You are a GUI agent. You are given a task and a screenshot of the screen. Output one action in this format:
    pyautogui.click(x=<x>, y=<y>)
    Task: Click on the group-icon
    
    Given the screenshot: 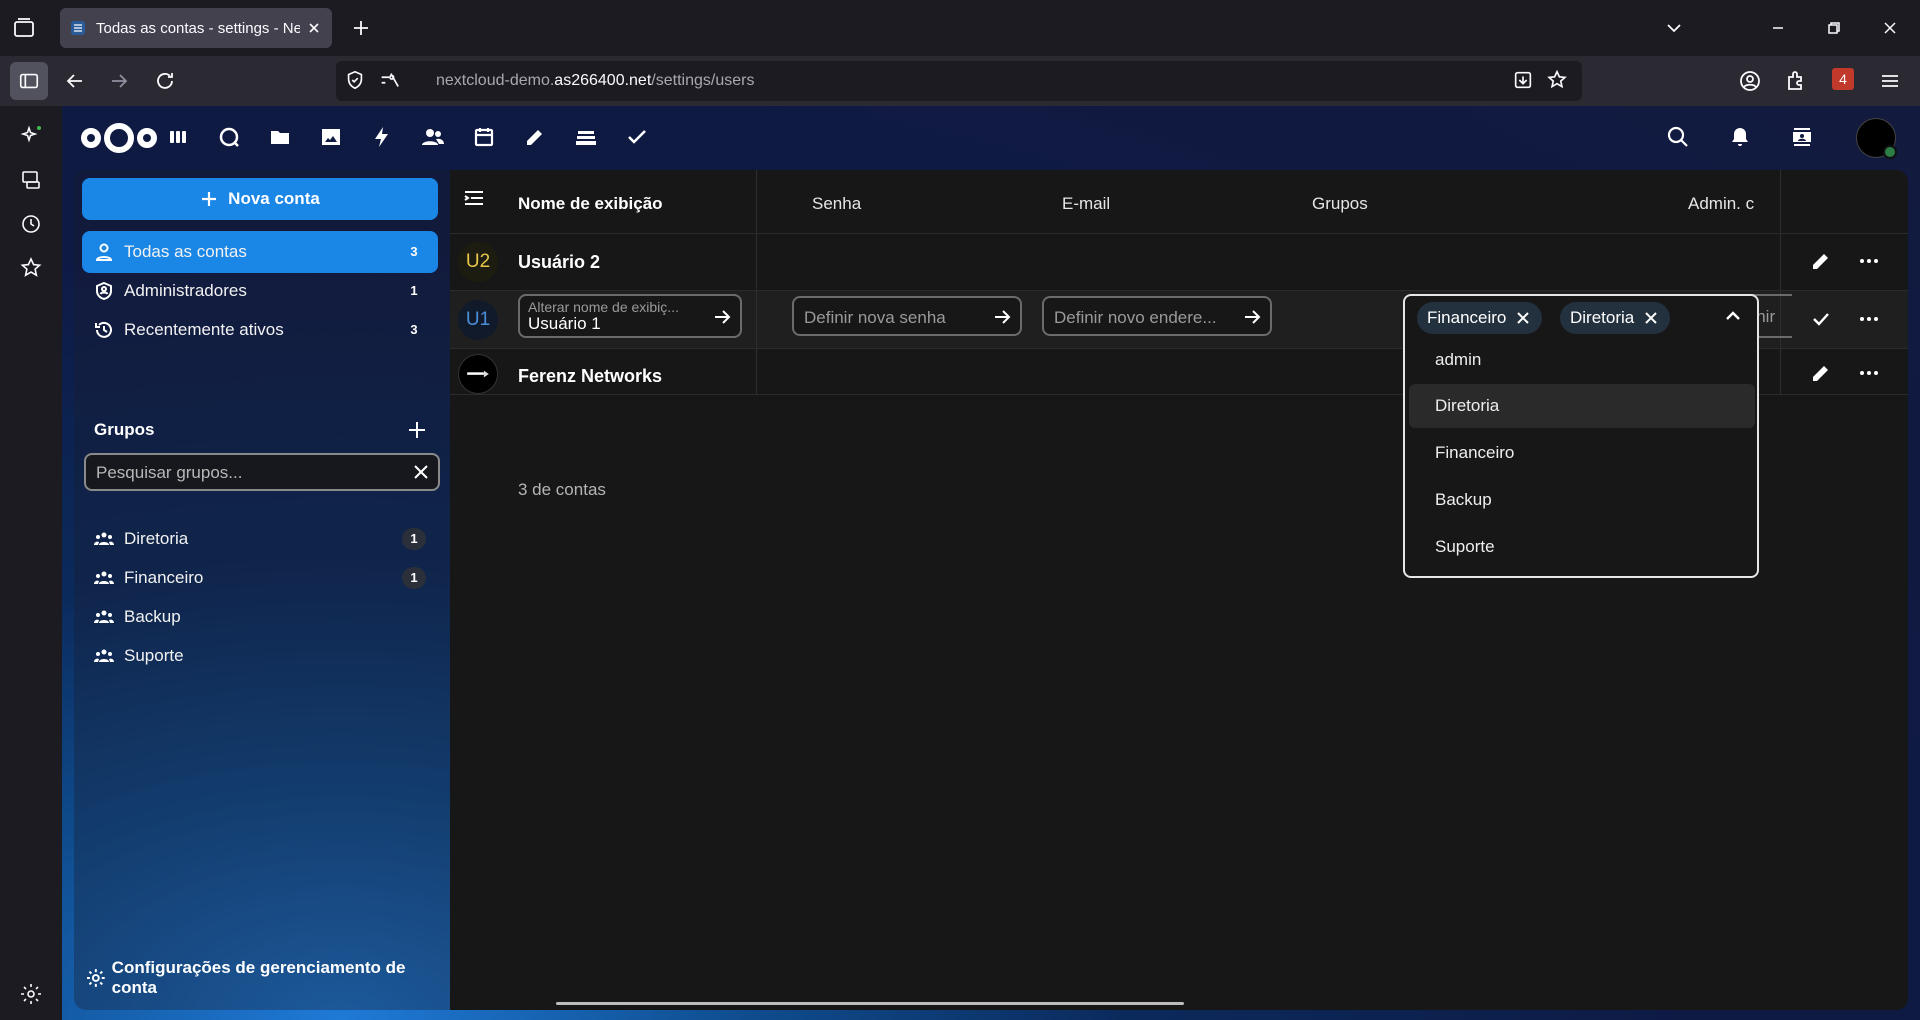 What is the action you would take?
    pyautogui.click(x=104, y=655)
    